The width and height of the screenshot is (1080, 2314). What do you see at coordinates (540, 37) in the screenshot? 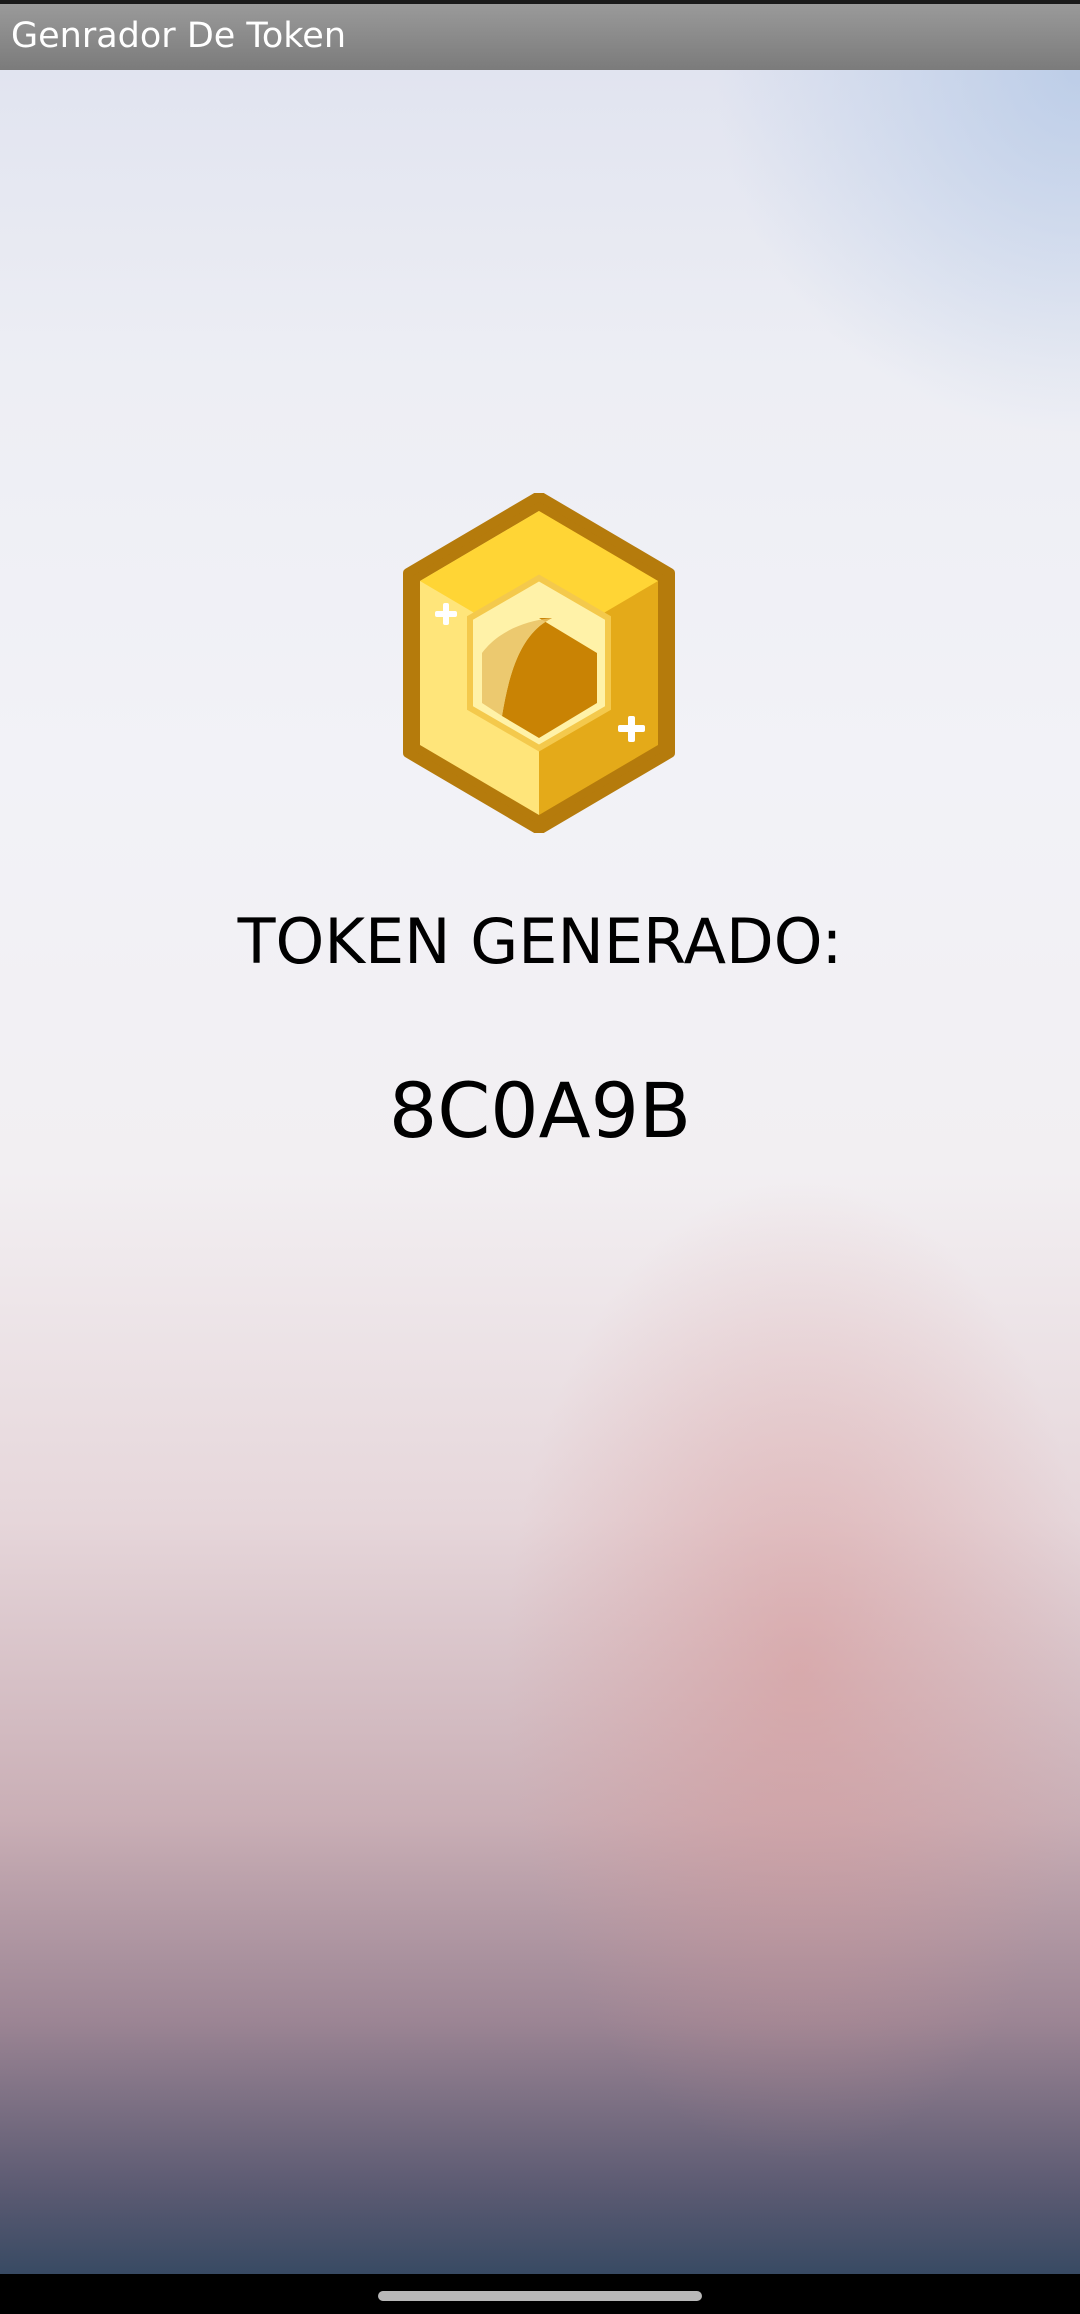
I see `app-title-bar: Genrador De Token` at bounding box center [540, 37].